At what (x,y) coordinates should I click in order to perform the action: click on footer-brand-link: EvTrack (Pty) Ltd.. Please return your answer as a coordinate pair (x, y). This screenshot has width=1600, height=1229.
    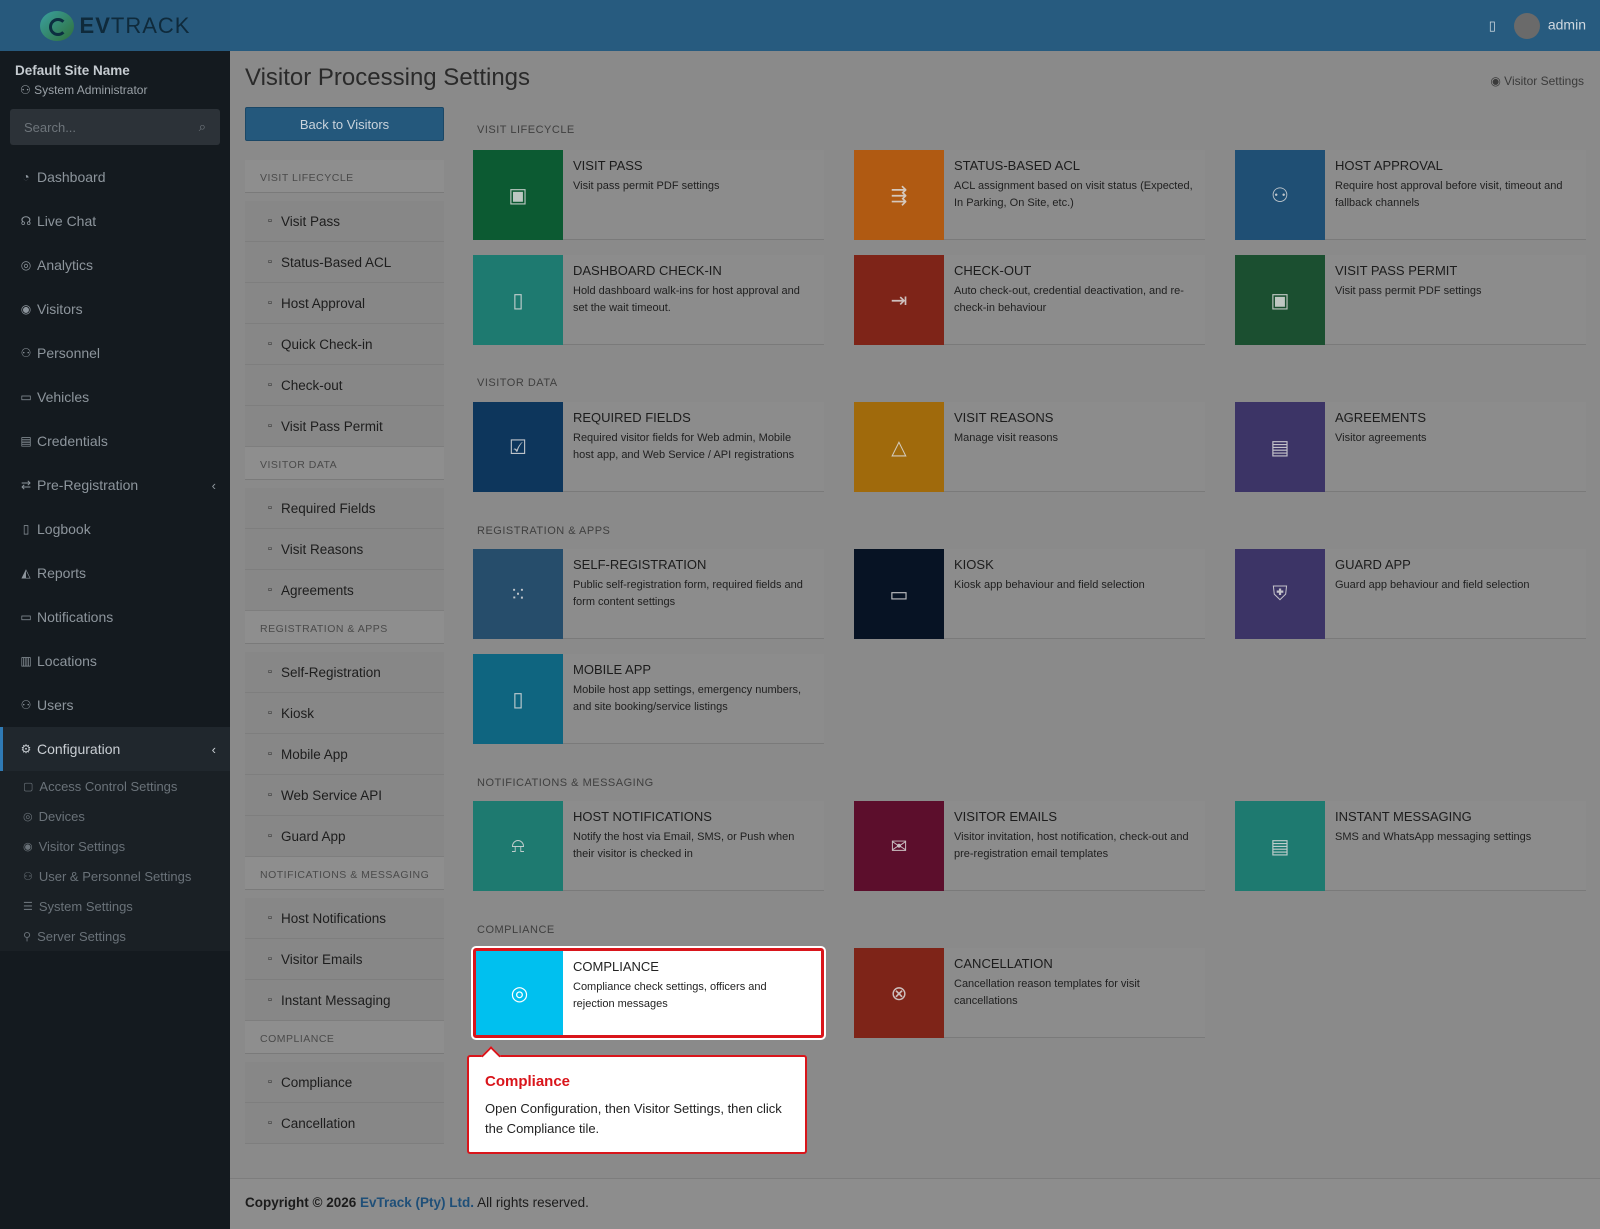
    Looking at the image, I should click on (417, 1202).